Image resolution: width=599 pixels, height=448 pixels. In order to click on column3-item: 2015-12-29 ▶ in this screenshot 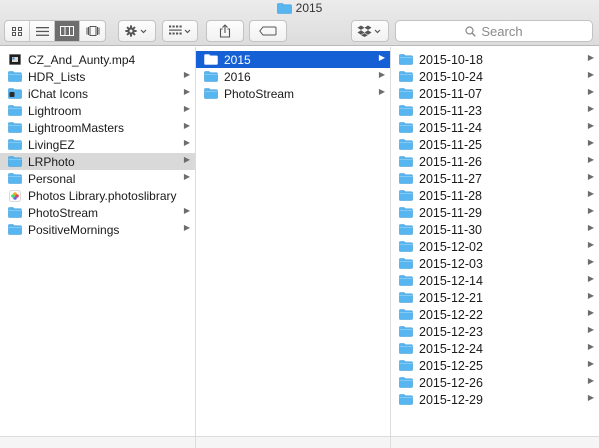, I will do `click(495, 399)`.